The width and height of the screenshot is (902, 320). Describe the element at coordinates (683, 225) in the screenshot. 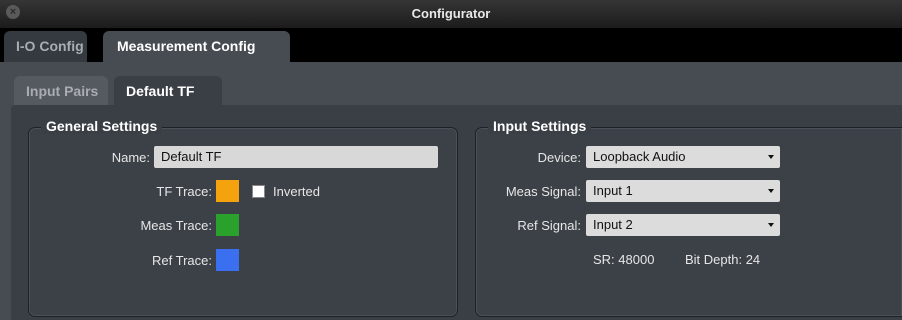

I see `ref-signal-select: Input 2` at that location.